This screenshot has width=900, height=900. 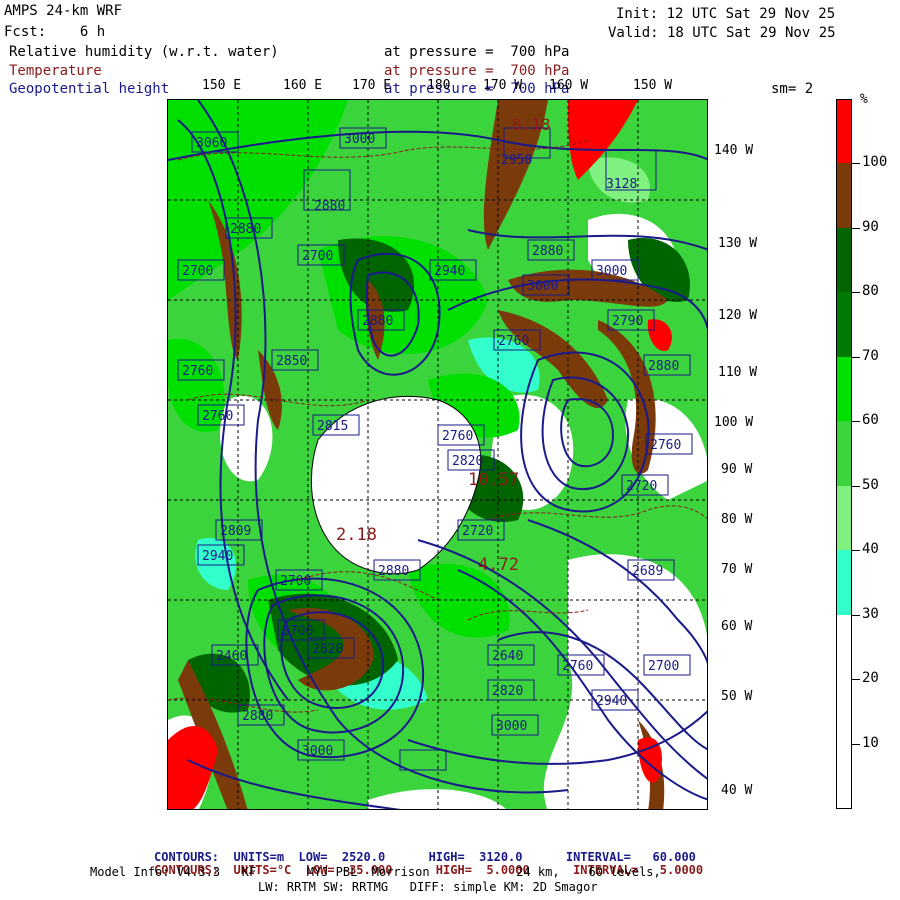 I want to click on lon-label: 160 W, so click(x=569, y=85).